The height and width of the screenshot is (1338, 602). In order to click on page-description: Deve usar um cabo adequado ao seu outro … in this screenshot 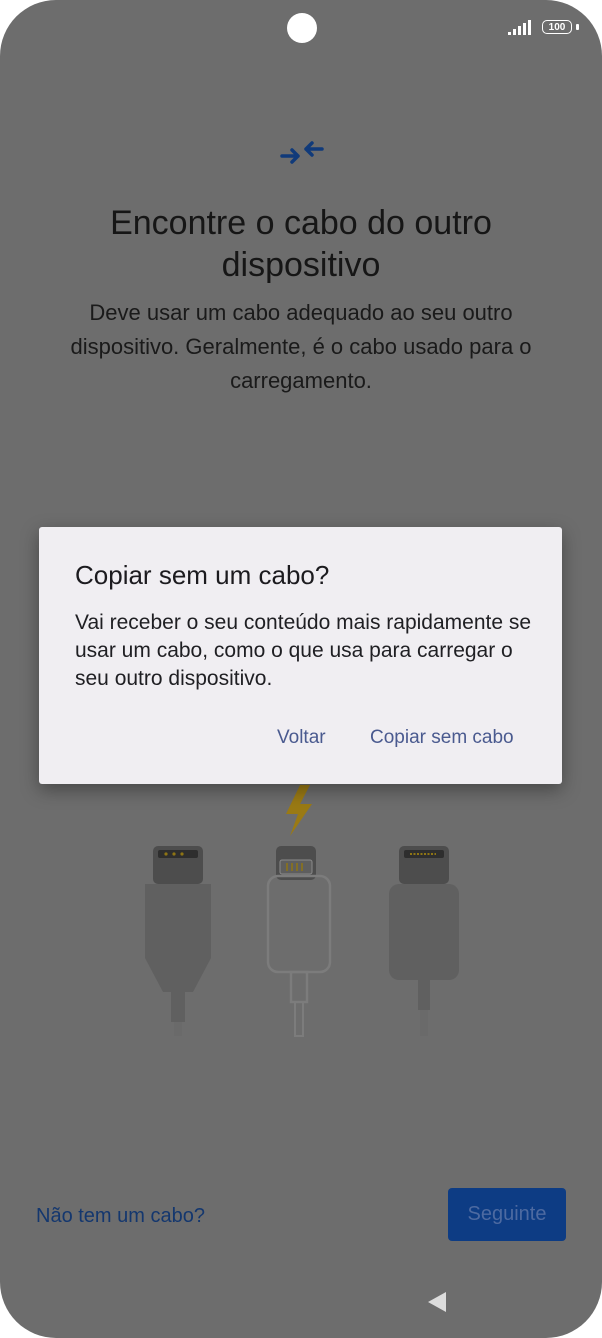, I will do `click(301, 346)`.